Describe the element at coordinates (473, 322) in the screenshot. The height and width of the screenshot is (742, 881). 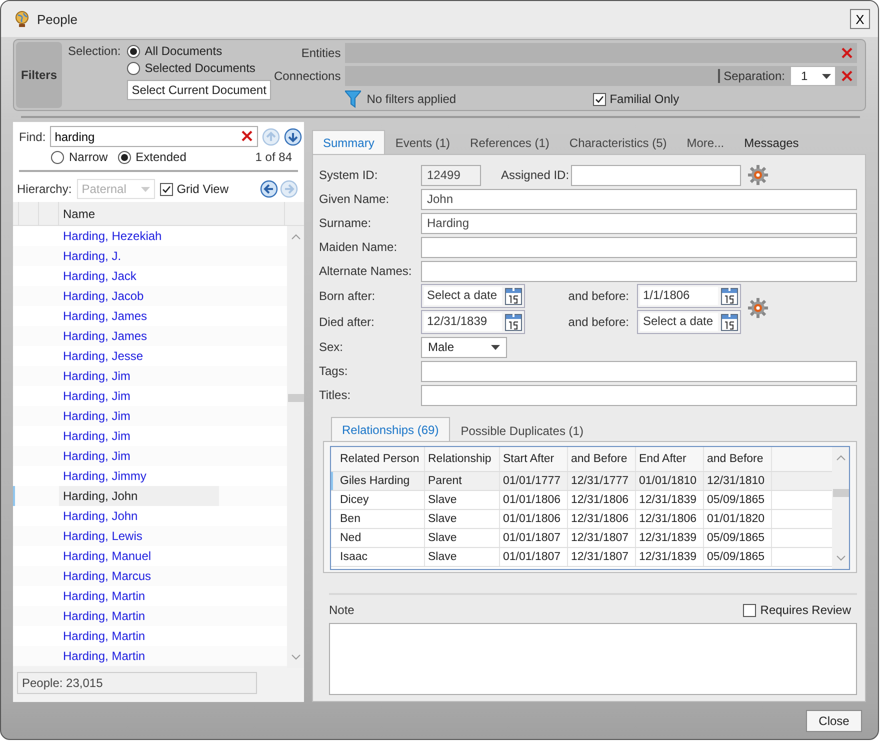
I see `date-field: 12/31/1839` at that location.